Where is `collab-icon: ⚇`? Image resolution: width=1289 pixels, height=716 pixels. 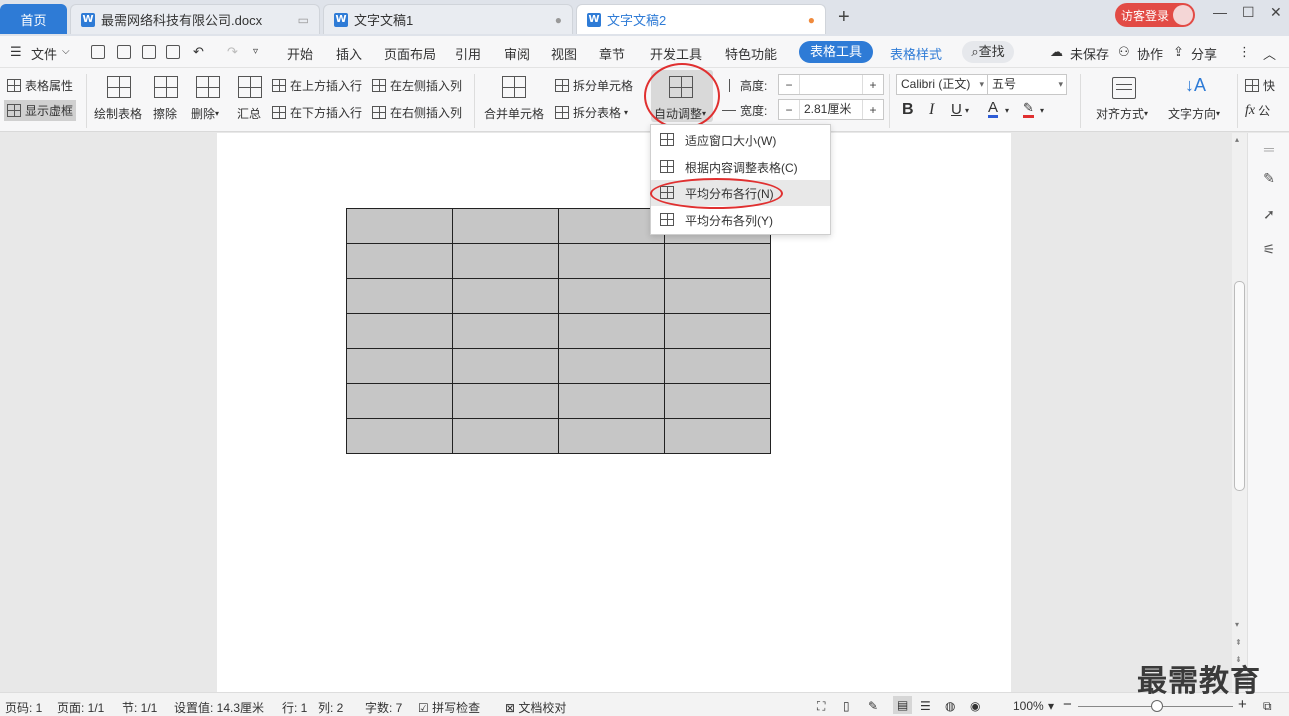 collab-icon: ⚇ is located at coordinates (1124, 52).